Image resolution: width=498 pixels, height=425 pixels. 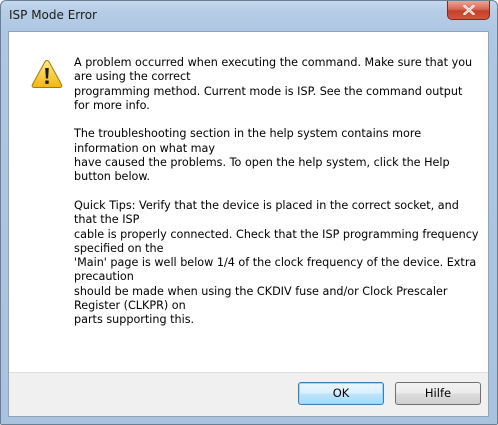 I want to click on ok-button: OK, so click(x=341, y=393).